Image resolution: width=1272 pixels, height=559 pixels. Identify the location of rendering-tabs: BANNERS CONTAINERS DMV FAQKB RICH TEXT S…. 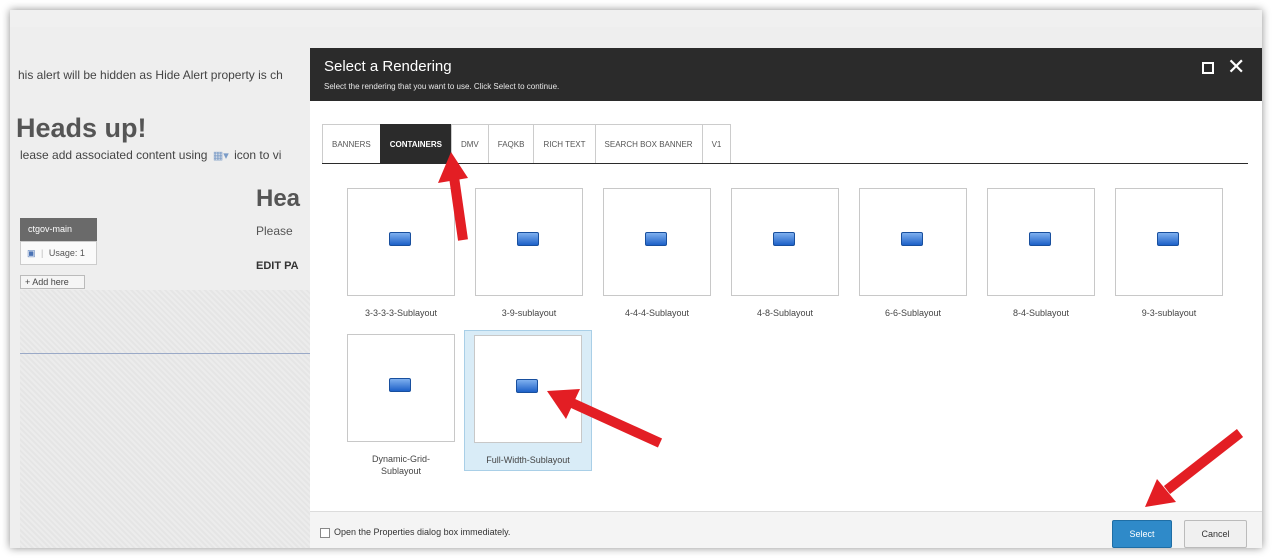
(527, 144).